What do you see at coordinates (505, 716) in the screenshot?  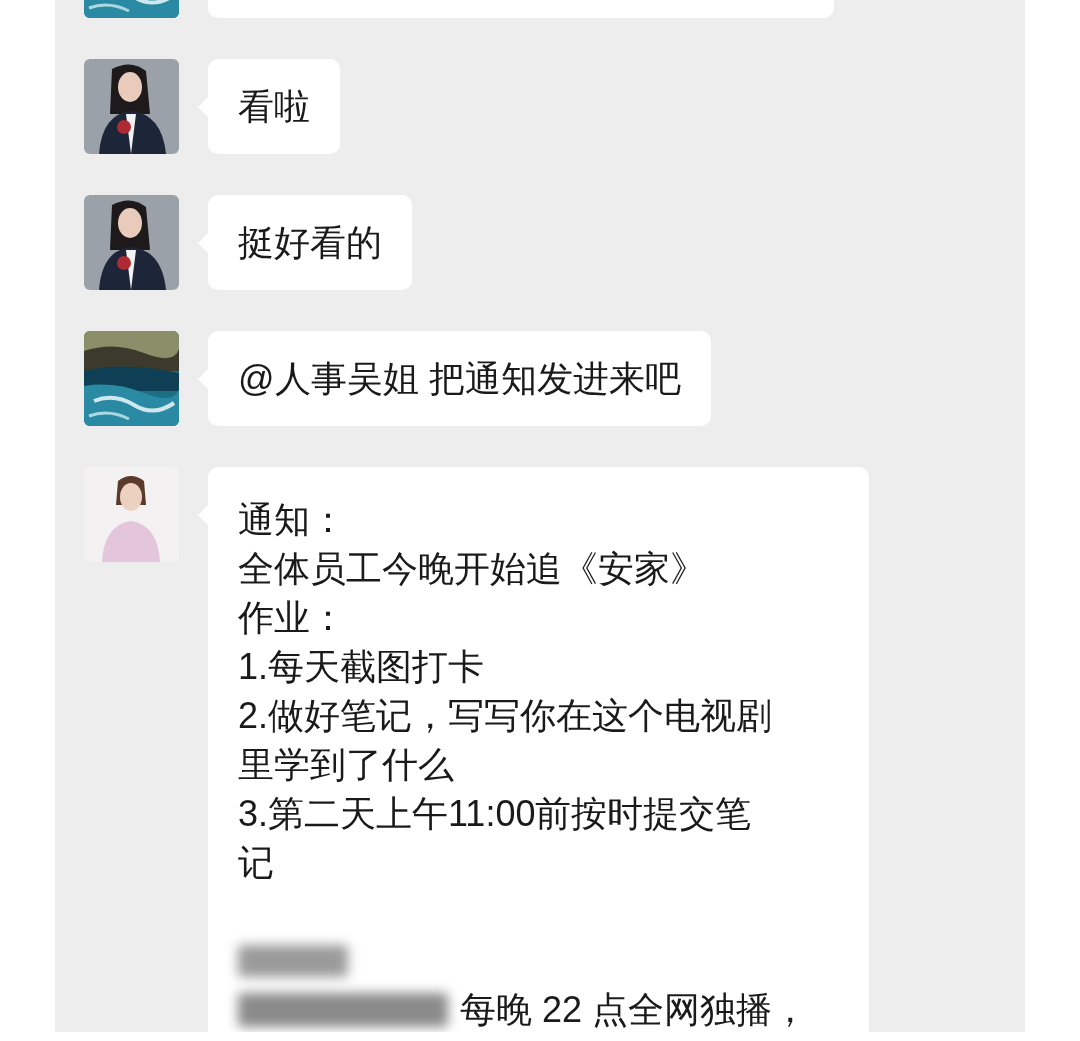 I see `message-text: 2.做好笔记，写写你在这个电视剧` at bounding box center [505, 716].